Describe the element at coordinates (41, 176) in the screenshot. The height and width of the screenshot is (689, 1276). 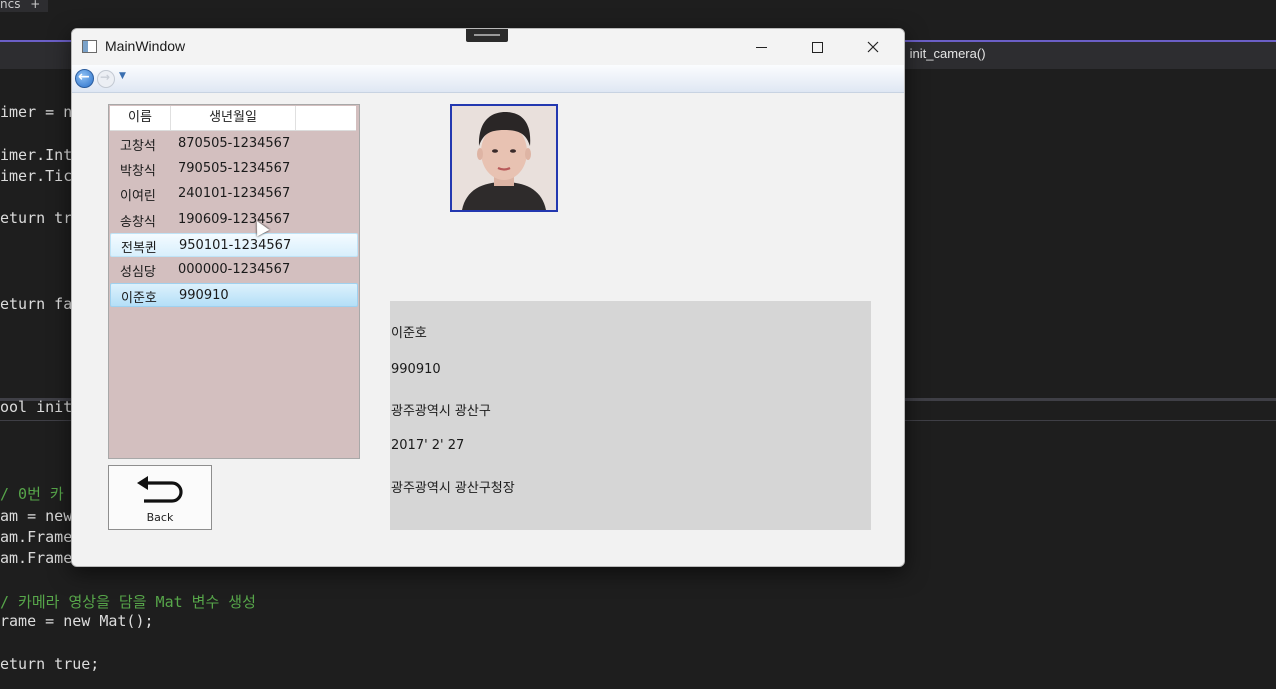
I see `code-line: imer.Tick` at that location.